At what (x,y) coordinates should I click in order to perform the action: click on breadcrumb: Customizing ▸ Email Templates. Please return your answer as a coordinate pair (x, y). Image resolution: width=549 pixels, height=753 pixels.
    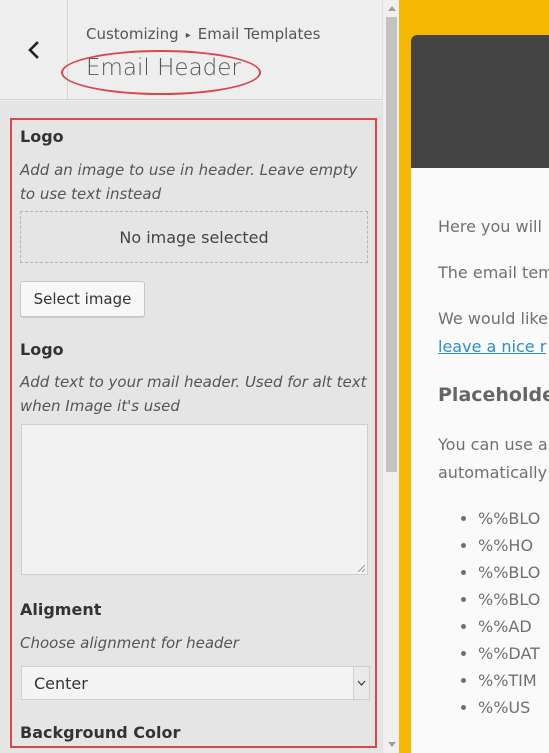
    Looking at the image, I should click on (203, 34).